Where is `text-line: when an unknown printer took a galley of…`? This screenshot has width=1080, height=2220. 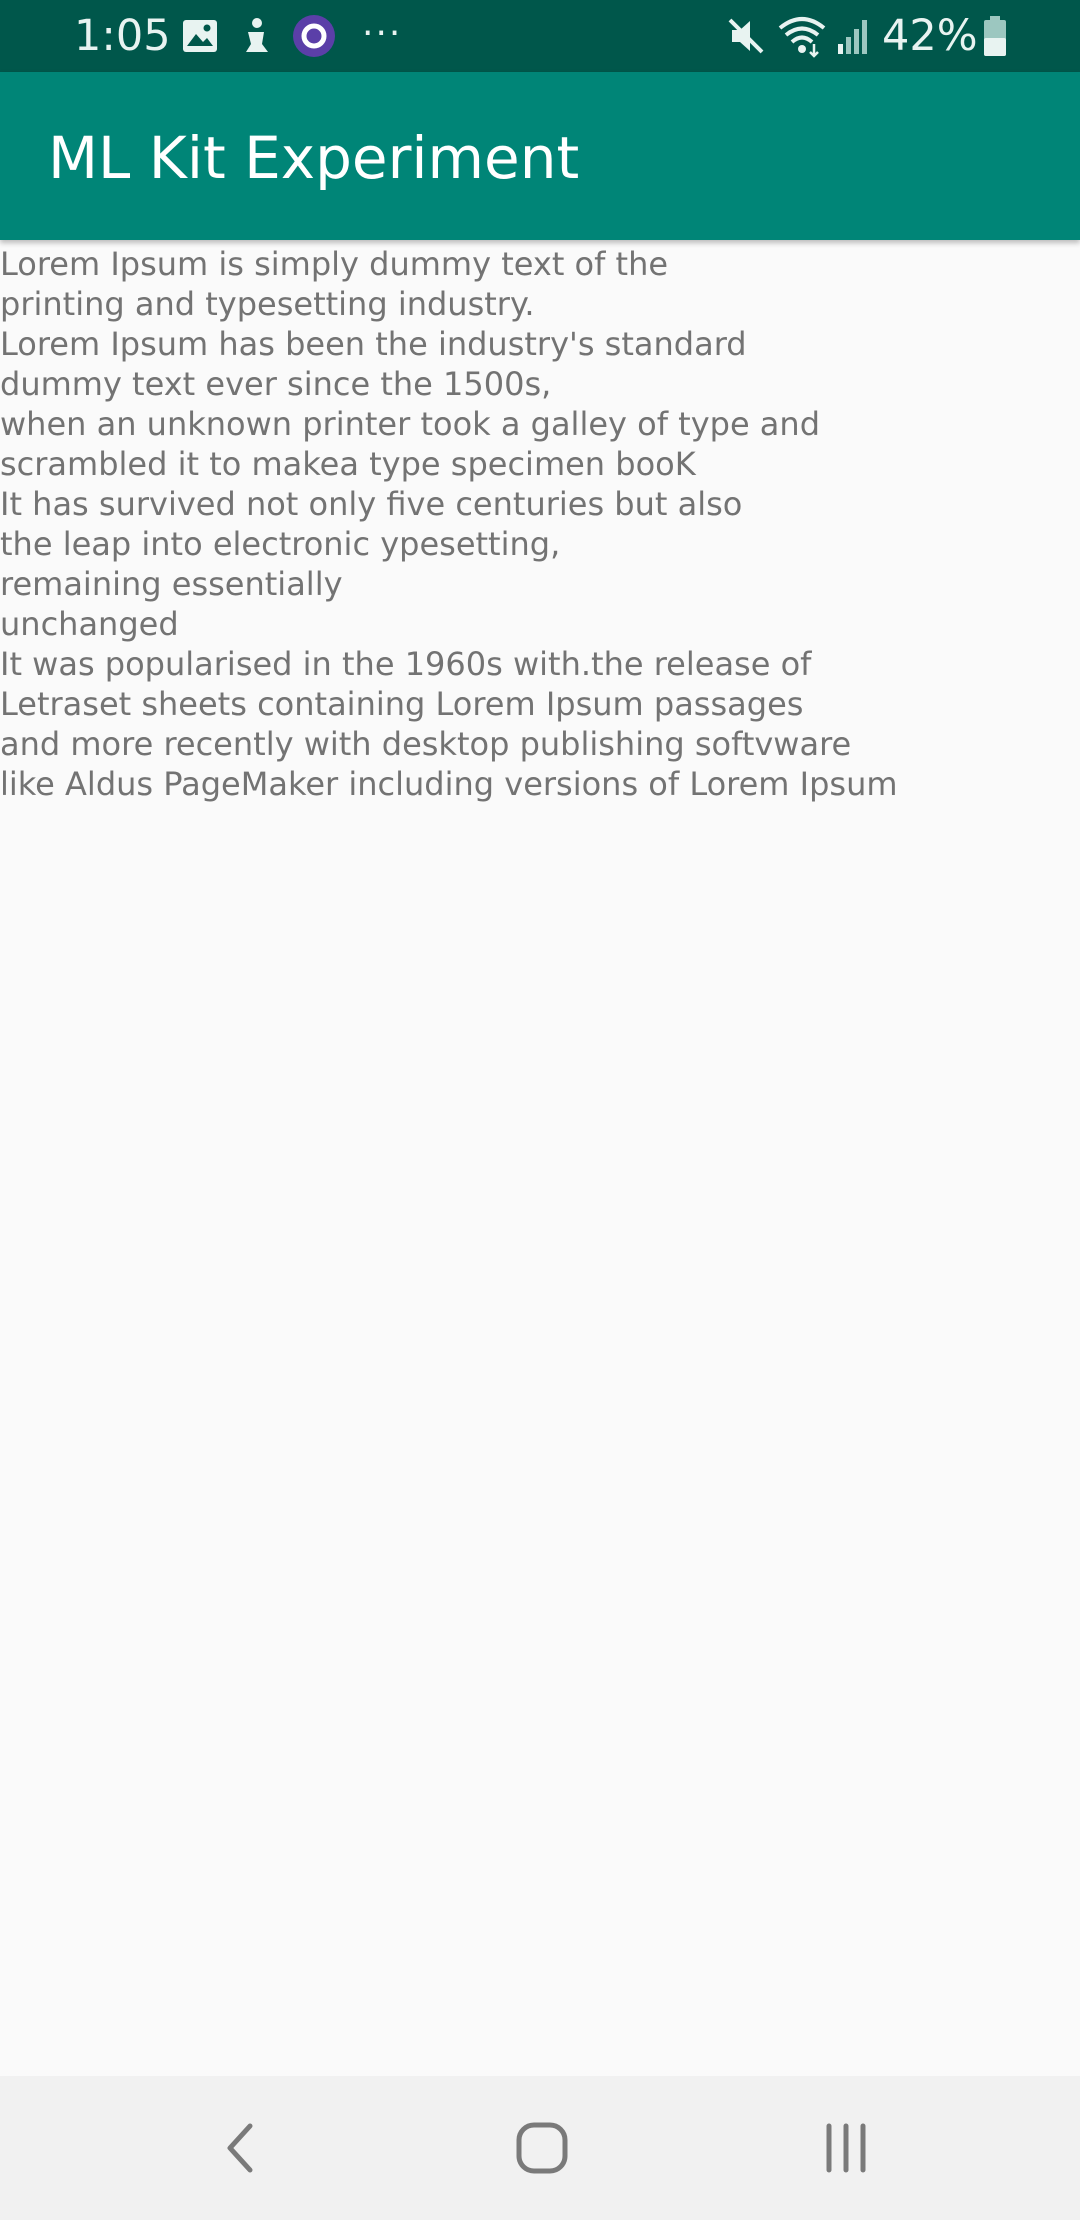
text-line: when an unknown printer took a galley of… is located at coordinates (410, 424).